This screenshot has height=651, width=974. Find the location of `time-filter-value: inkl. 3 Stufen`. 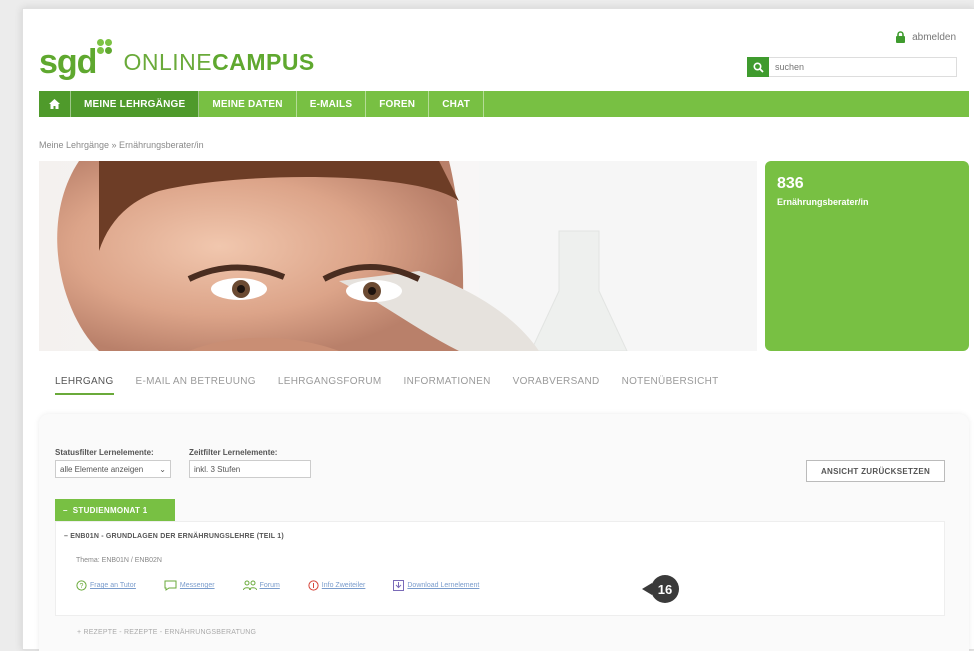

time-filter-value: inkl. 3 Stufen is located at coordinates (217, 469).